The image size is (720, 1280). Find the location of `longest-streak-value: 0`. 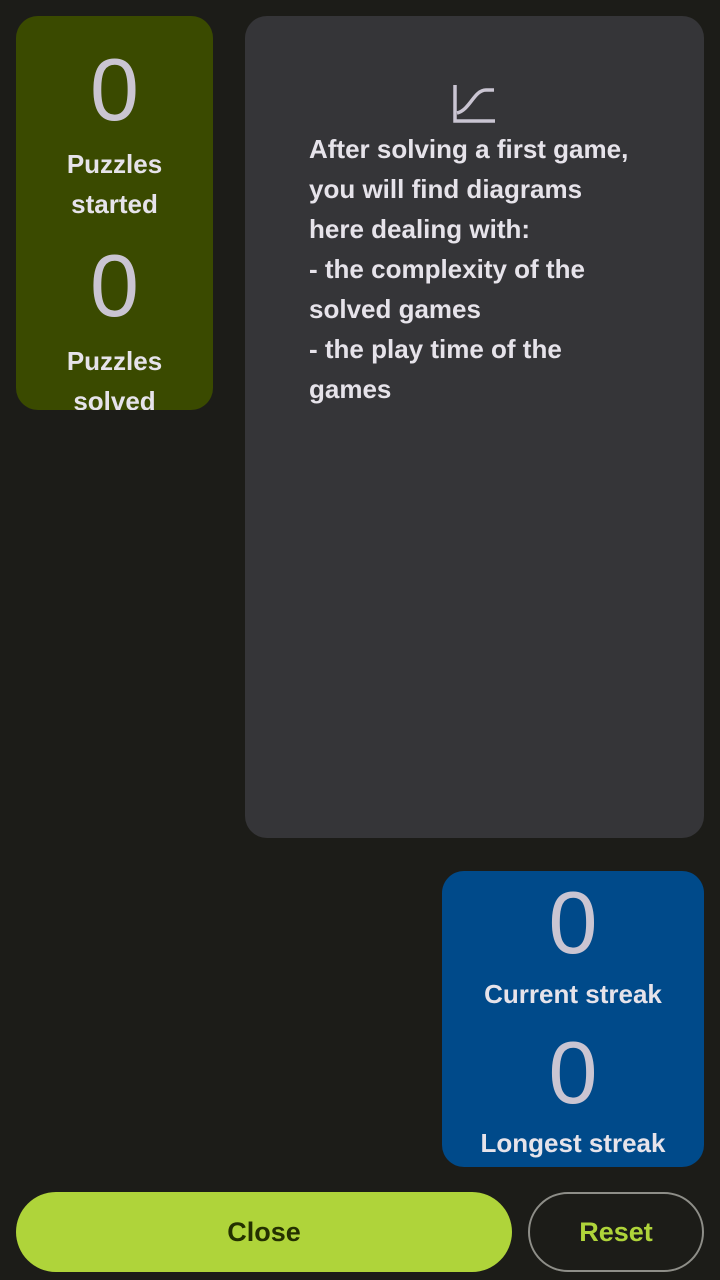

longest-streak-value: 0 is located at coordinates (573, 1072).